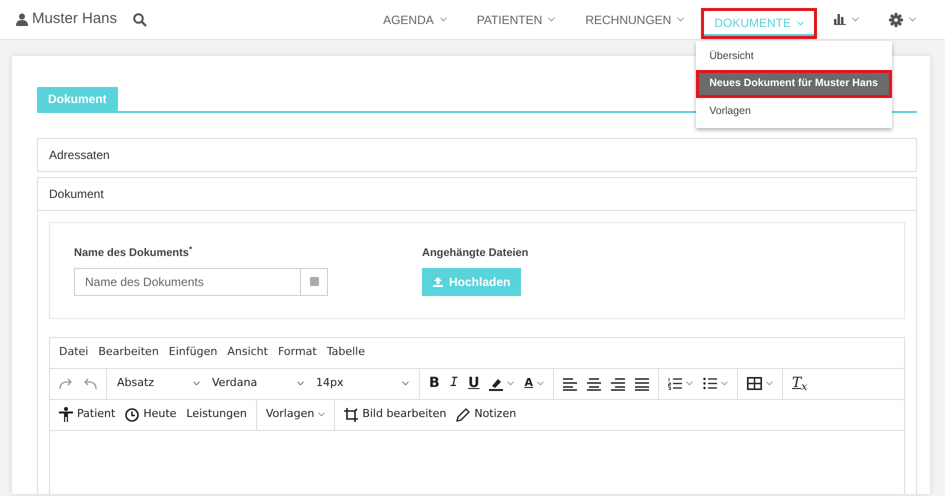 This screenshot has height=496, width=945. I want to click on user-name: Muster Hans, so click(75, 19).